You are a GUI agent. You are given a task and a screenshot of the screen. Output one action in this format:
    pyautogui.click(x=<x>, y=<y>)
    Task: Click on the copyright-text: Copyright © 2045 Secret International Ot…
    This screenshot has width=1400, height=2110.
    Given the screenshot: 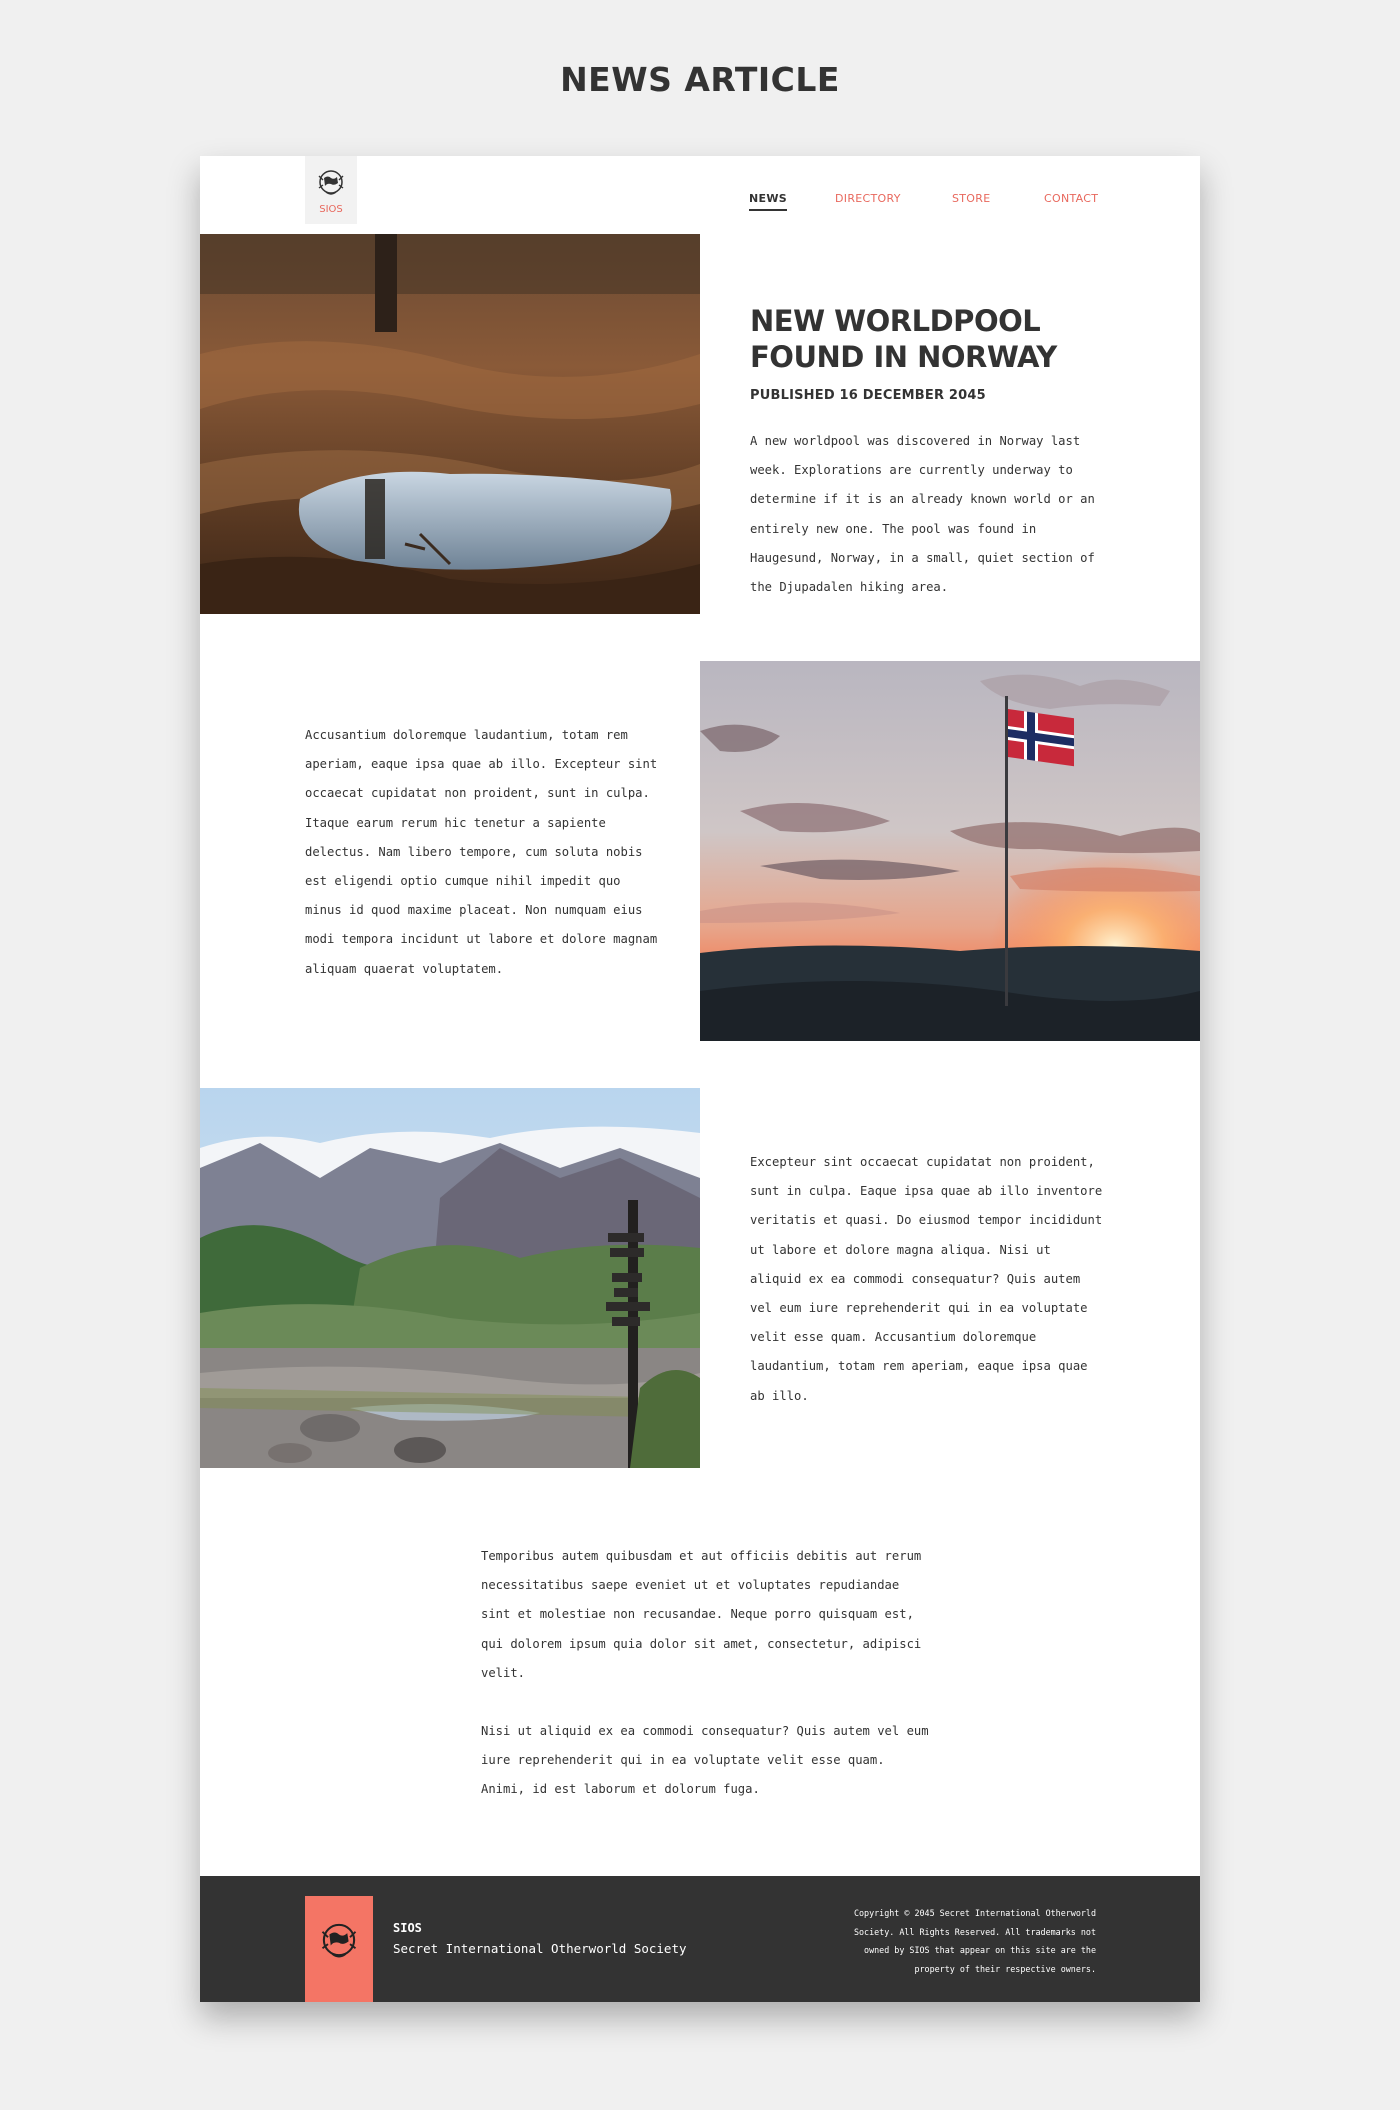 What is the action you would take?
    pyautogui.click(x=974, y=1941)
    